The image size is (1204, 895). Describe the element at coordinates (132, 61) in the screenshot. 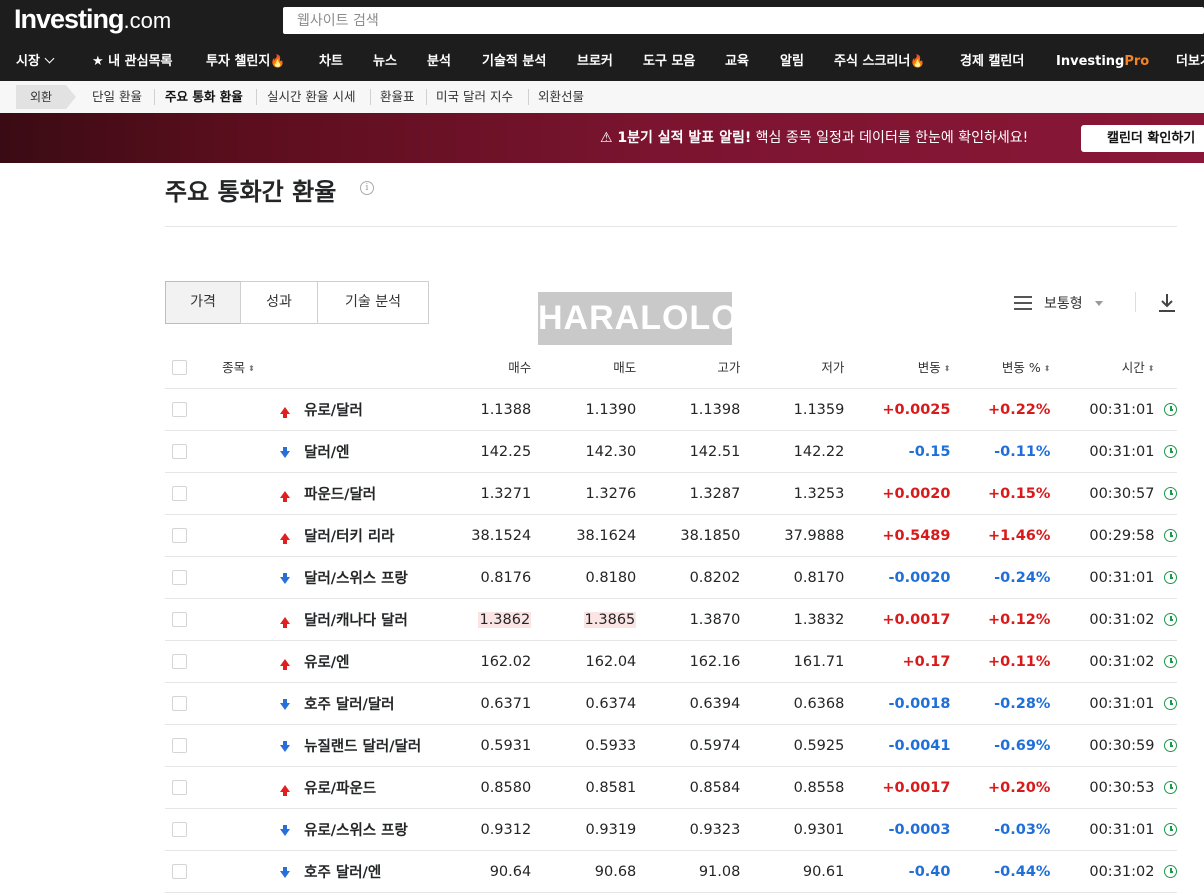

I see `nav-item-watchlist: ★ 내 관심목록` at that location.